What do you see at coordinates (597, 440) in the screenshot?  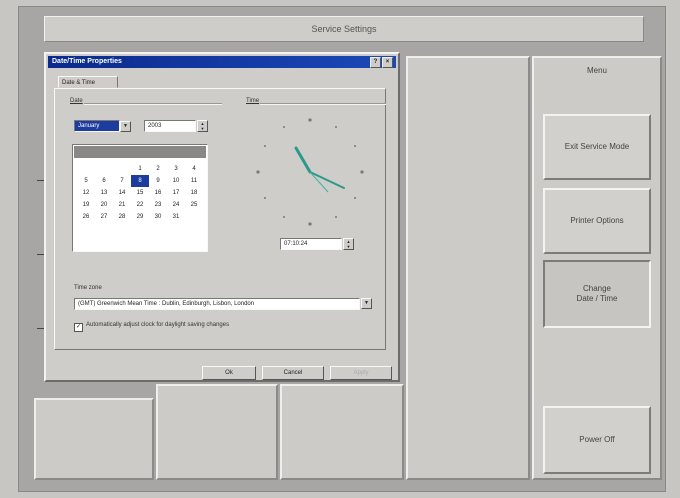 I see `power-off-button: Power Off` at bounding box center [597, 440].